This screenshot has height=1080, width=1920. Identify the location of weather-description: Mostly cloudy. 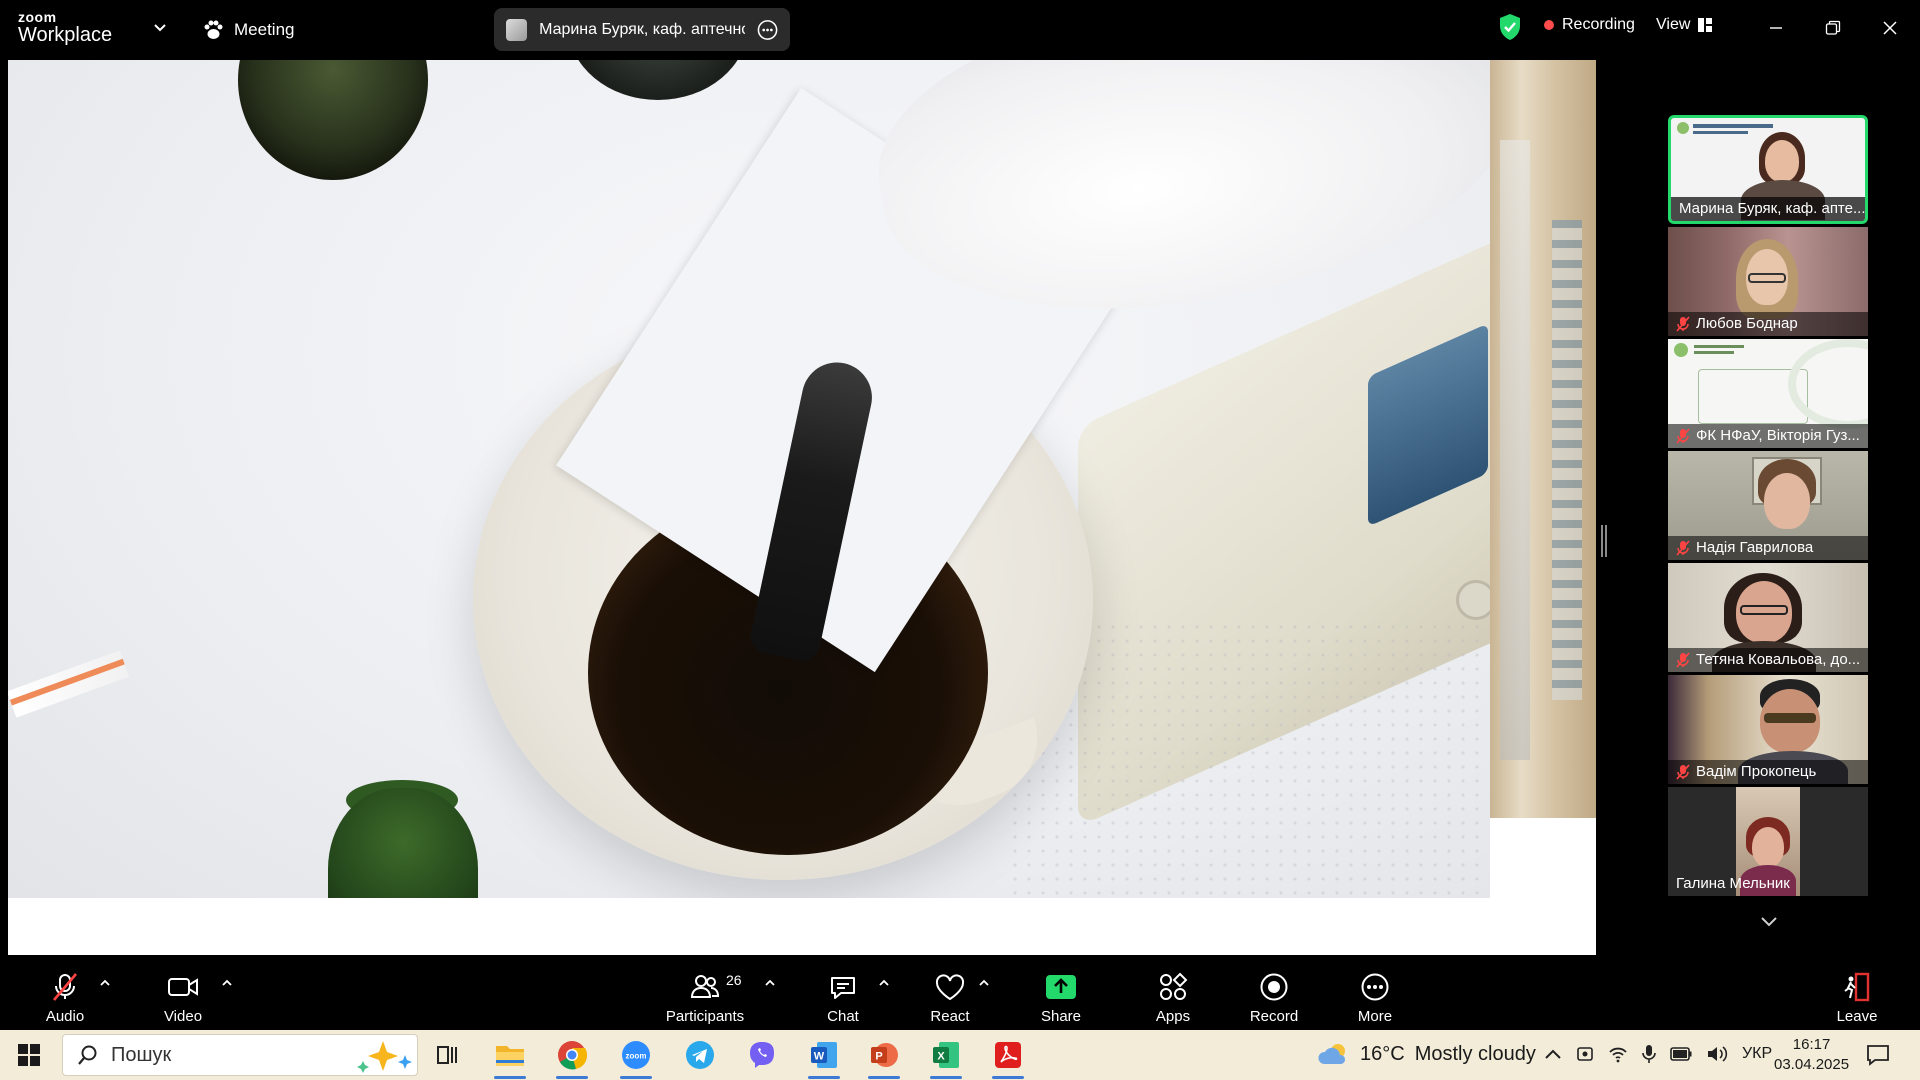
(1475, 1053).